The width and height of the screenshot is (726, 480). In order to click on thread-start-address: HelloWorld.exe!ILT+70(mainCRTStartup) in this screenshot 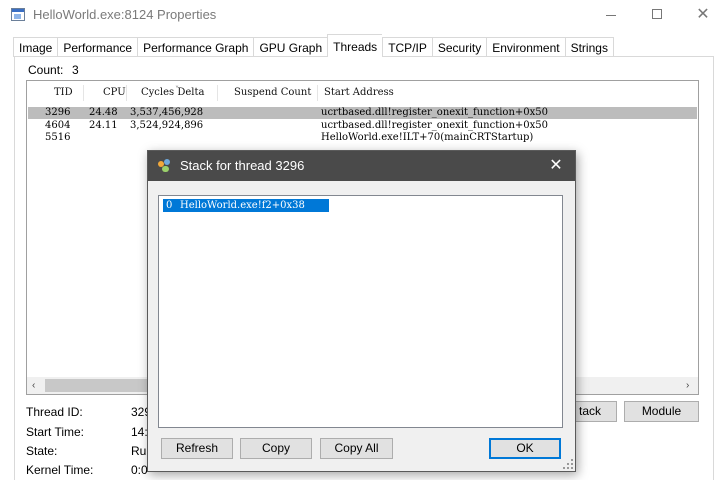, I will do `click(427, 137)`.